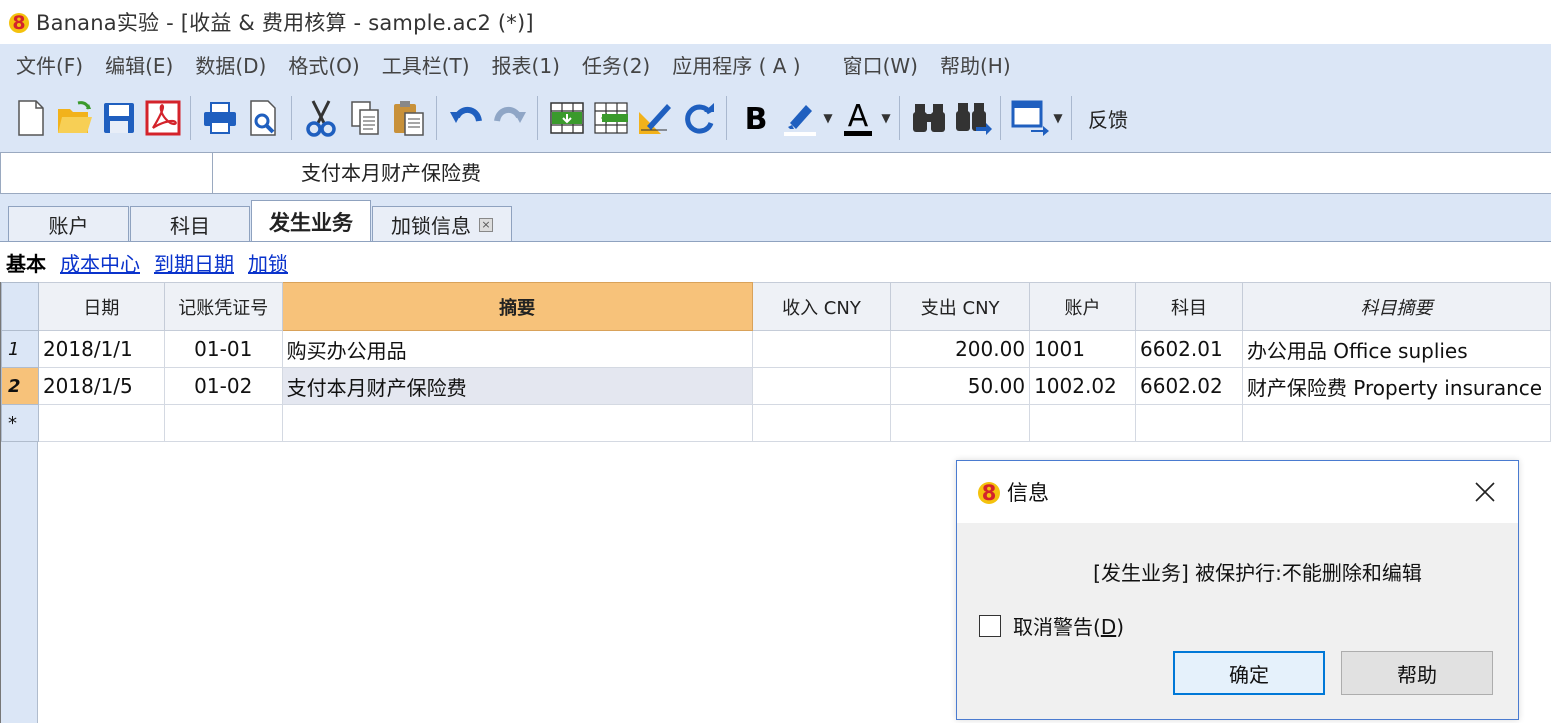 The width and height of the screenshot is (1551, 723). What do you see at coordinates (929, 118) in the screenshot?
I see `find-icon` at bounding box center [929, 118].